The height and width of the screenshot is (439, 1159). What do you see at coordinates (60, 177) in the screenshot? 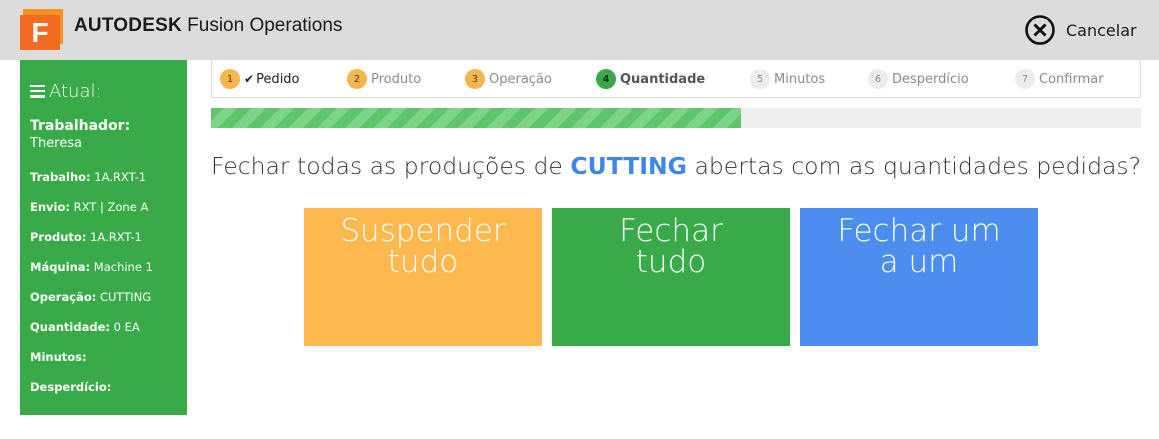
I see `row-key: Trabalho:` at bounding box center [60, 177].